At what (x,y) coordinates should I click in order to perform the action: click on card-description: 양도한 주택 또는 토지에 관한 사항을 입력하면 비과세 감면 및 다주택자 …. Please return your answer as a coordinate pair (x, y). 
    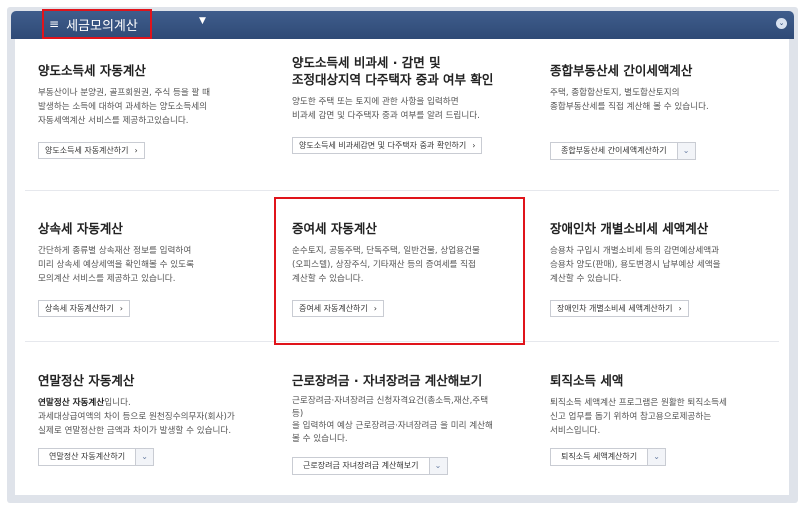
    Looking at the image, I should click on (386, 109).